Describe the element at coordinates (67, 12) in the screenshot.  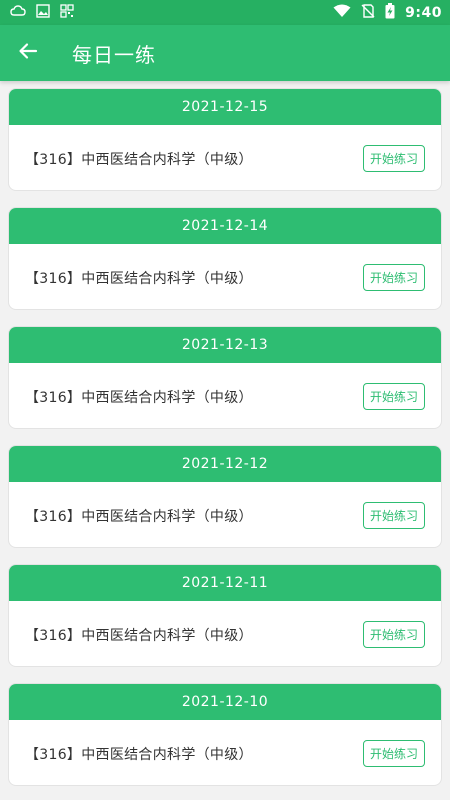
I see `qr-code-icon` at that location.